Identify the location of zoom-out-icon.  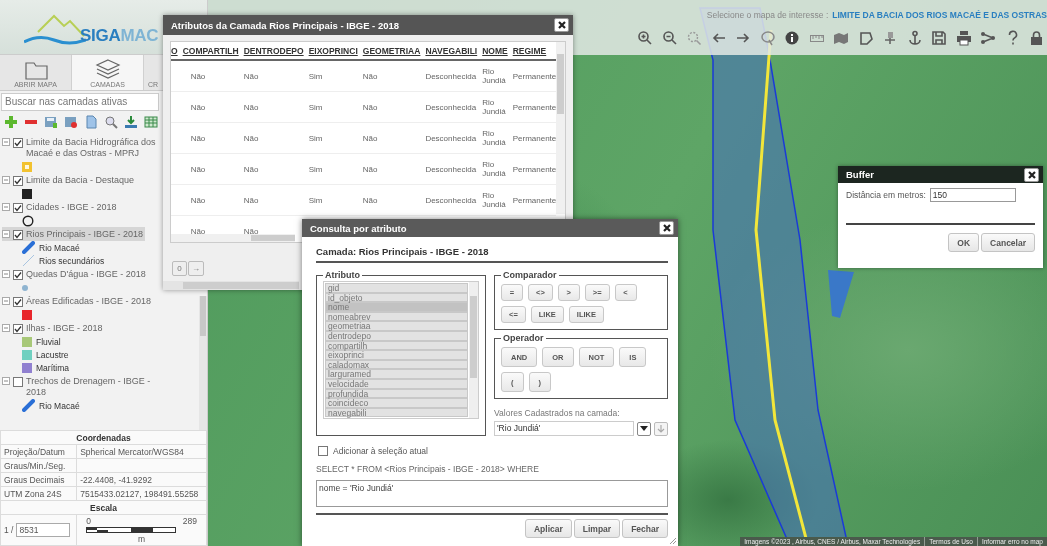
(669, 38).